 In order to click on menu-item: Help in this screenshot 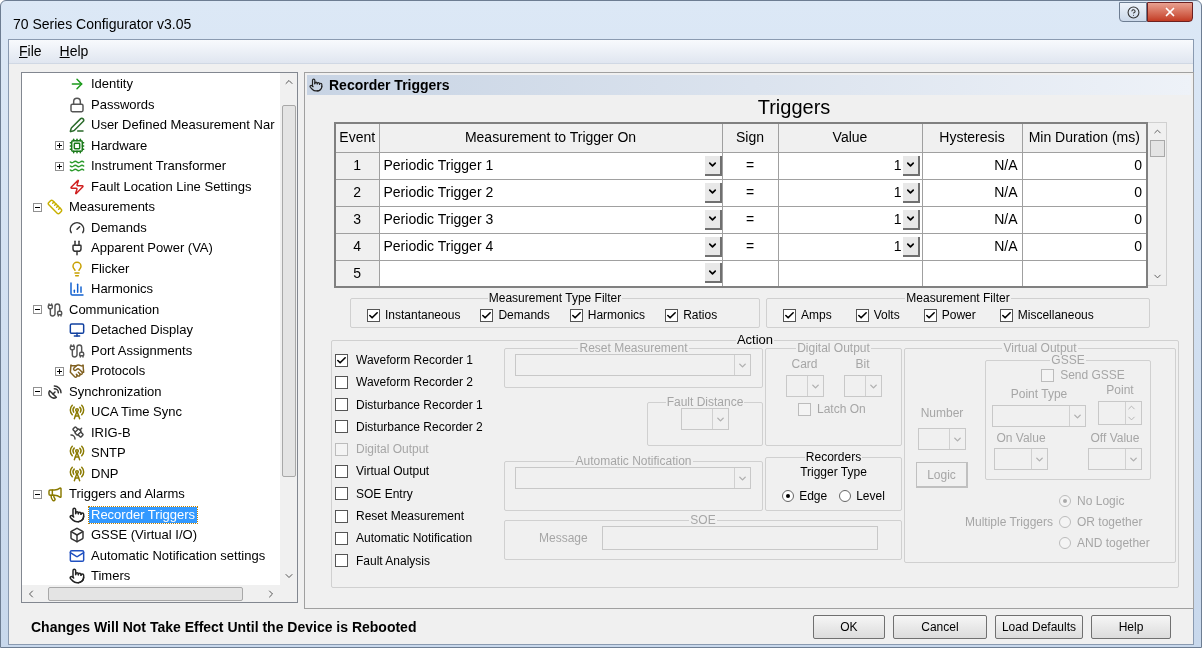, I will do `click(74, 51)`.